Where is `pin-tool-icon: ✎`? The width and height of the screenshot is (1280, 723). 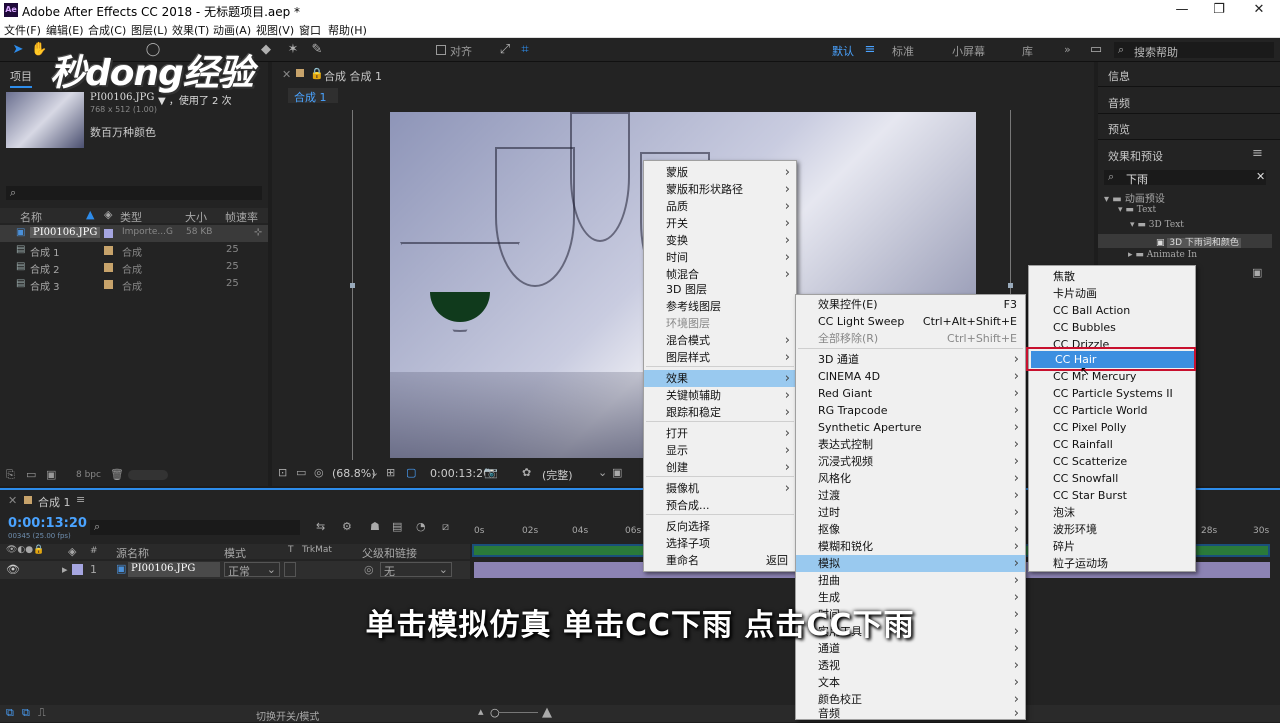
pin-tool-icon: ✎ is located at coordinates (317, 50).